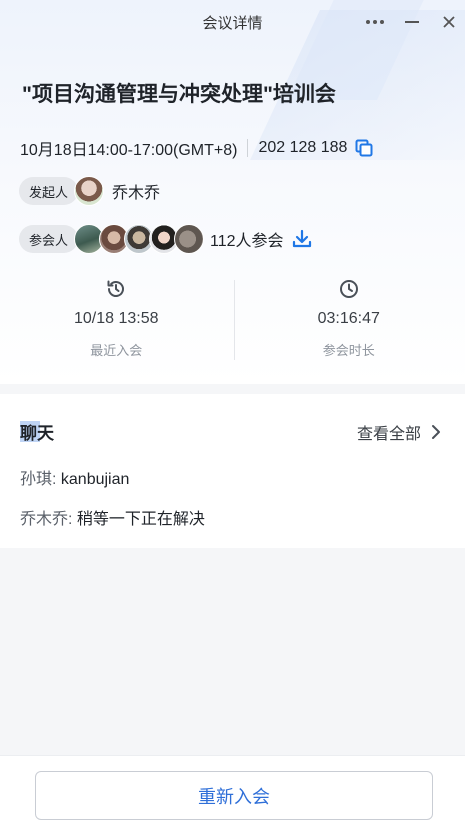 This screenshot has width=465, height=833. What do you see at coordinates (247, 241) in the screenshot?
I see `attendee-count: 112人参会` at bounding box center [247, 241].